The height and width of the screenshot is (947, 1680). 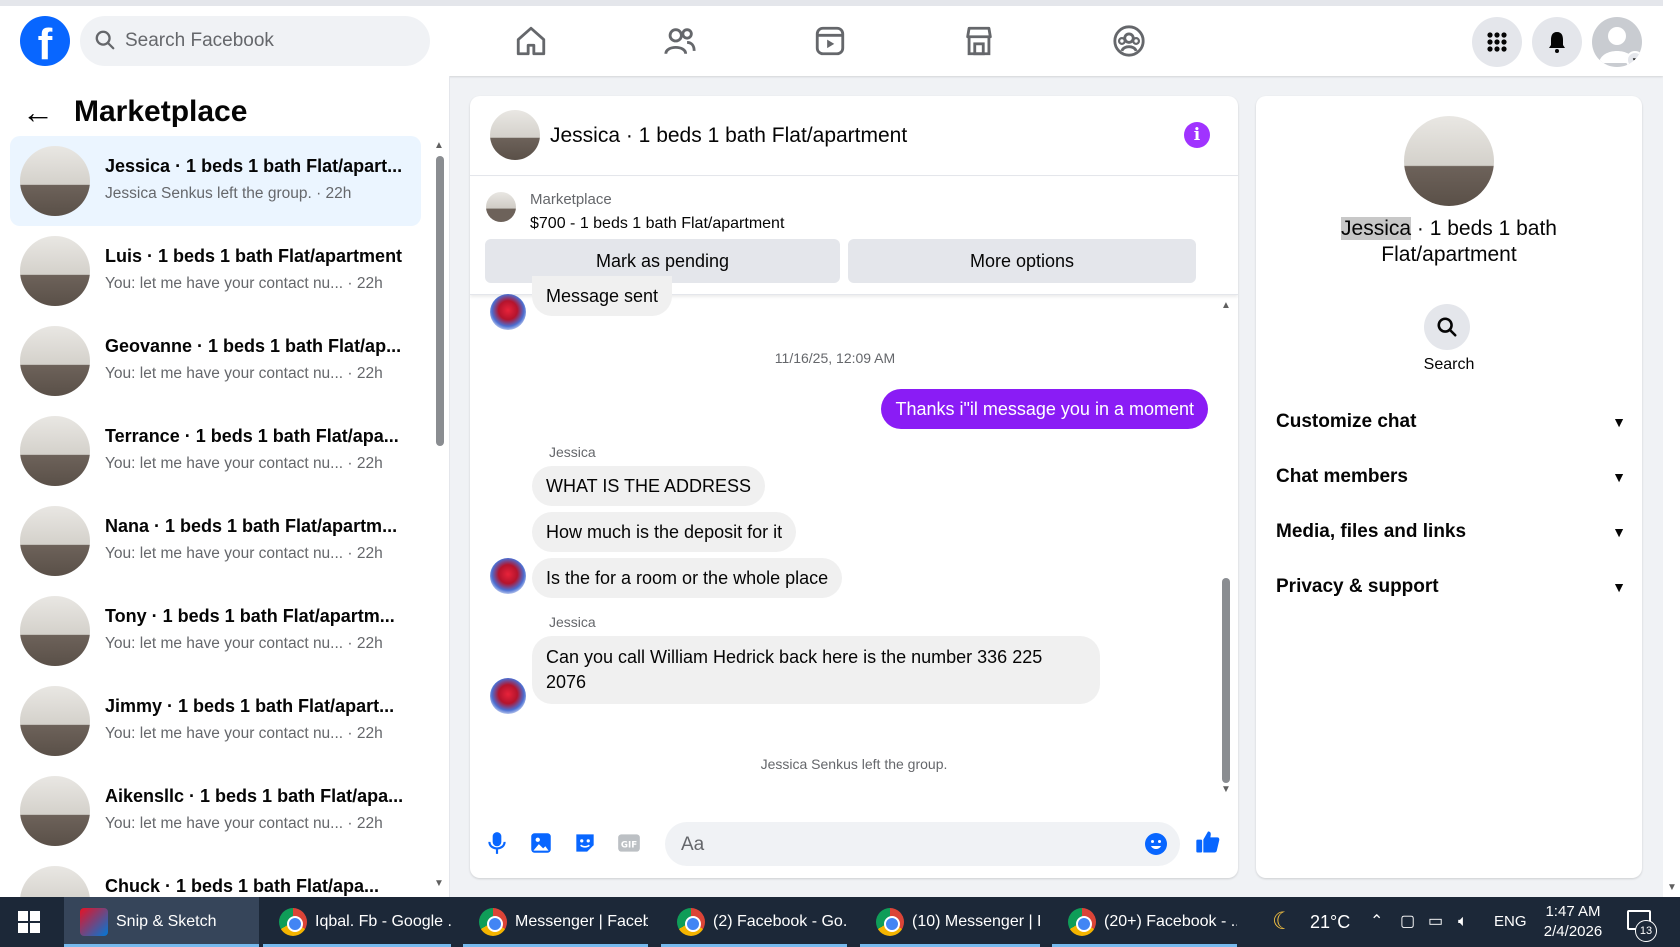 I want to click on search-facebook-input: Search Facebook, so click(x=255, y=41).